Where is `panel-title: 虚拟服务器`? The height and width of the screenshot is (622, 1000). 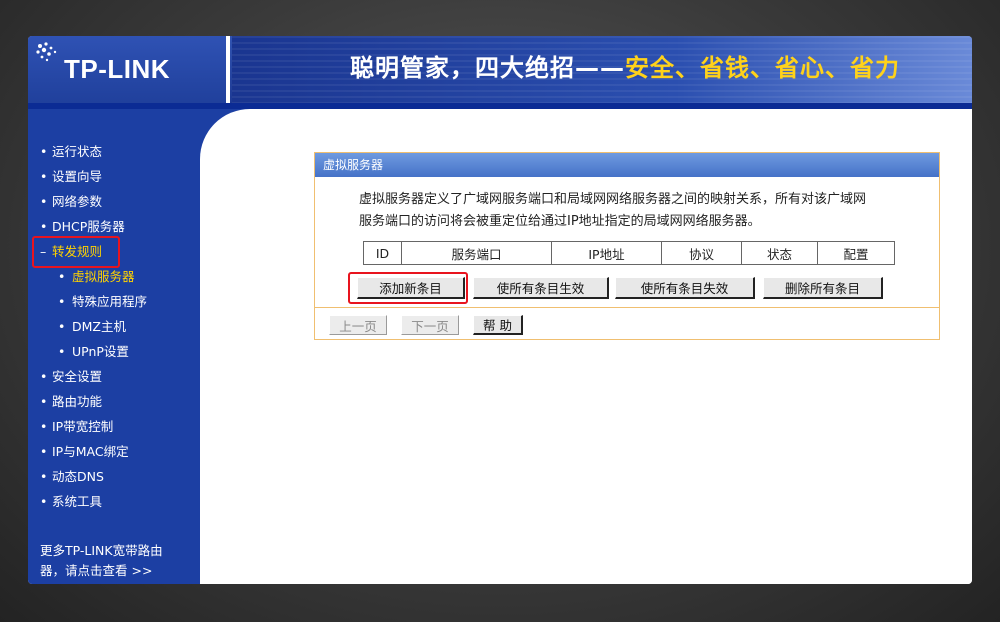 panel-title: 虚拟服务器 is located at coordinates (627, 165).